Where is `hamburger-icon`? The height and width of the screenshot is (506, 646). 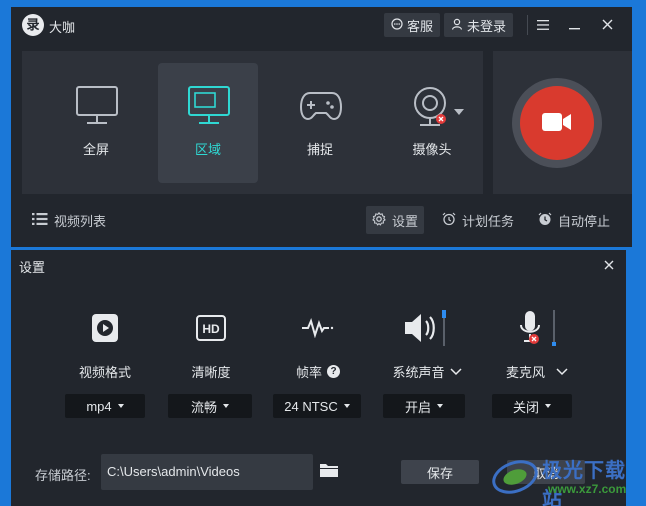
hamburger-icon is located at coordinates (543, 25).